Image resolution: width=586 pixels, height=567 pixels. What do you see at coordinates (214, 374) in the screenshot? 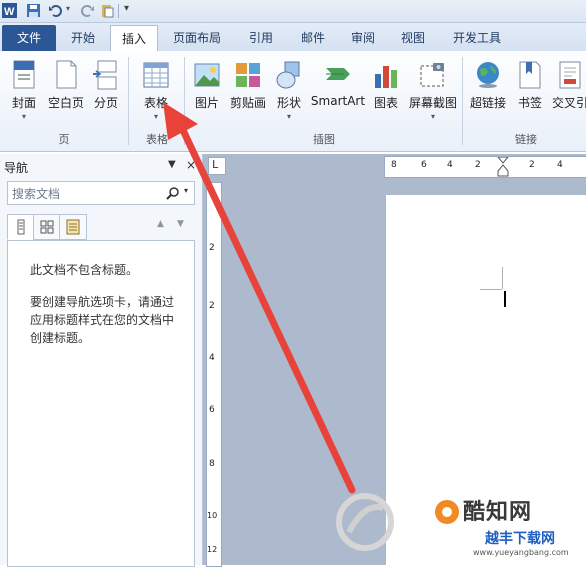
I see `vertical-ruler: 2 2 4 6 8 10 12` at bounding box center [214, 374].